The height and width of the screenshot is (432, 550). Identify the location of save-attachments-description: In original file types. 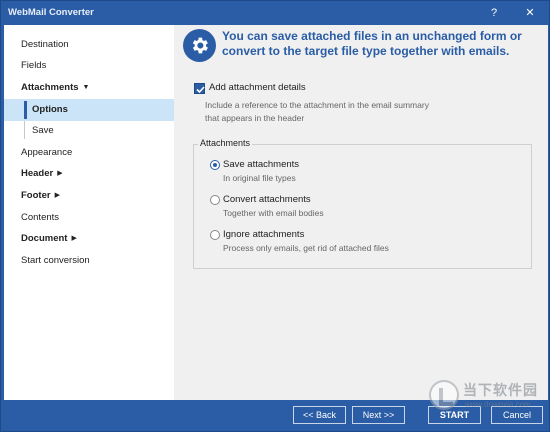
(259, 178).